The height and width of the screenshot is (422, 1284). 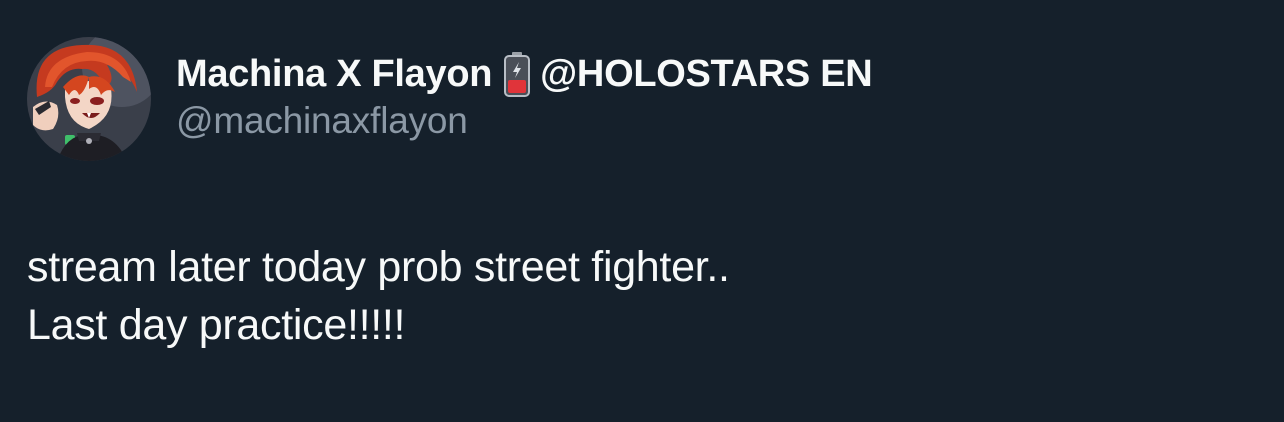 I want to click on tweet-text-line: stream later today prob street fighter.., so click(x=378, y=267).